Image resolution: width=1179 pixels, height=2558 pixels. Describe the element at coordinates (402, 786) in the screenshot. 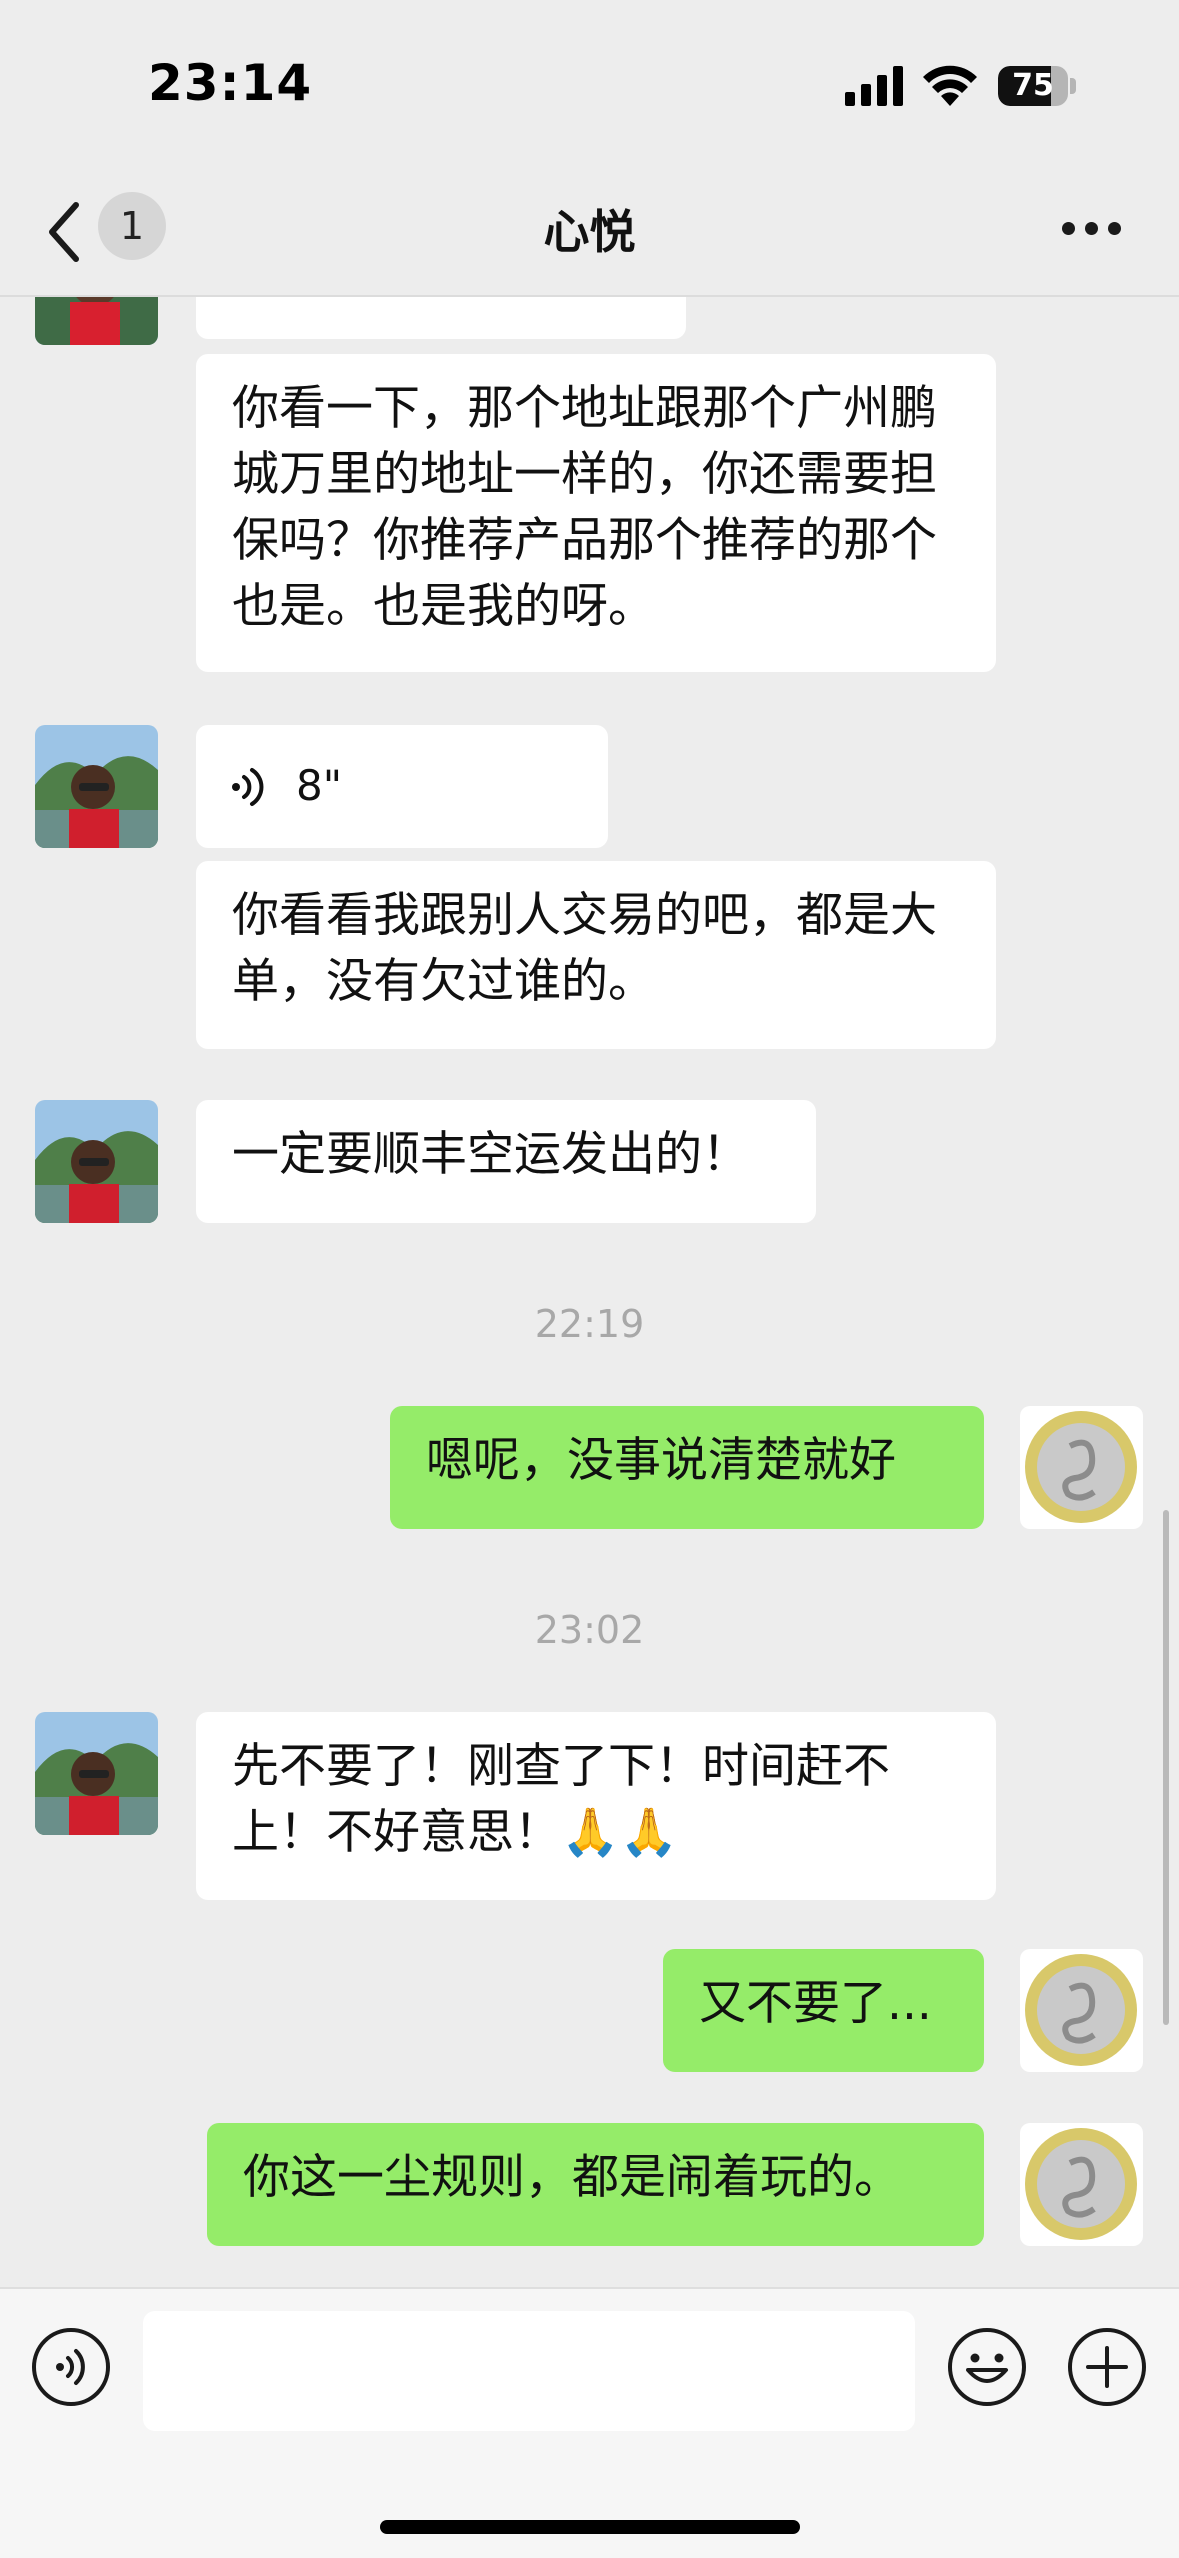

I see `voice-message-bubble: 8"` at that location.